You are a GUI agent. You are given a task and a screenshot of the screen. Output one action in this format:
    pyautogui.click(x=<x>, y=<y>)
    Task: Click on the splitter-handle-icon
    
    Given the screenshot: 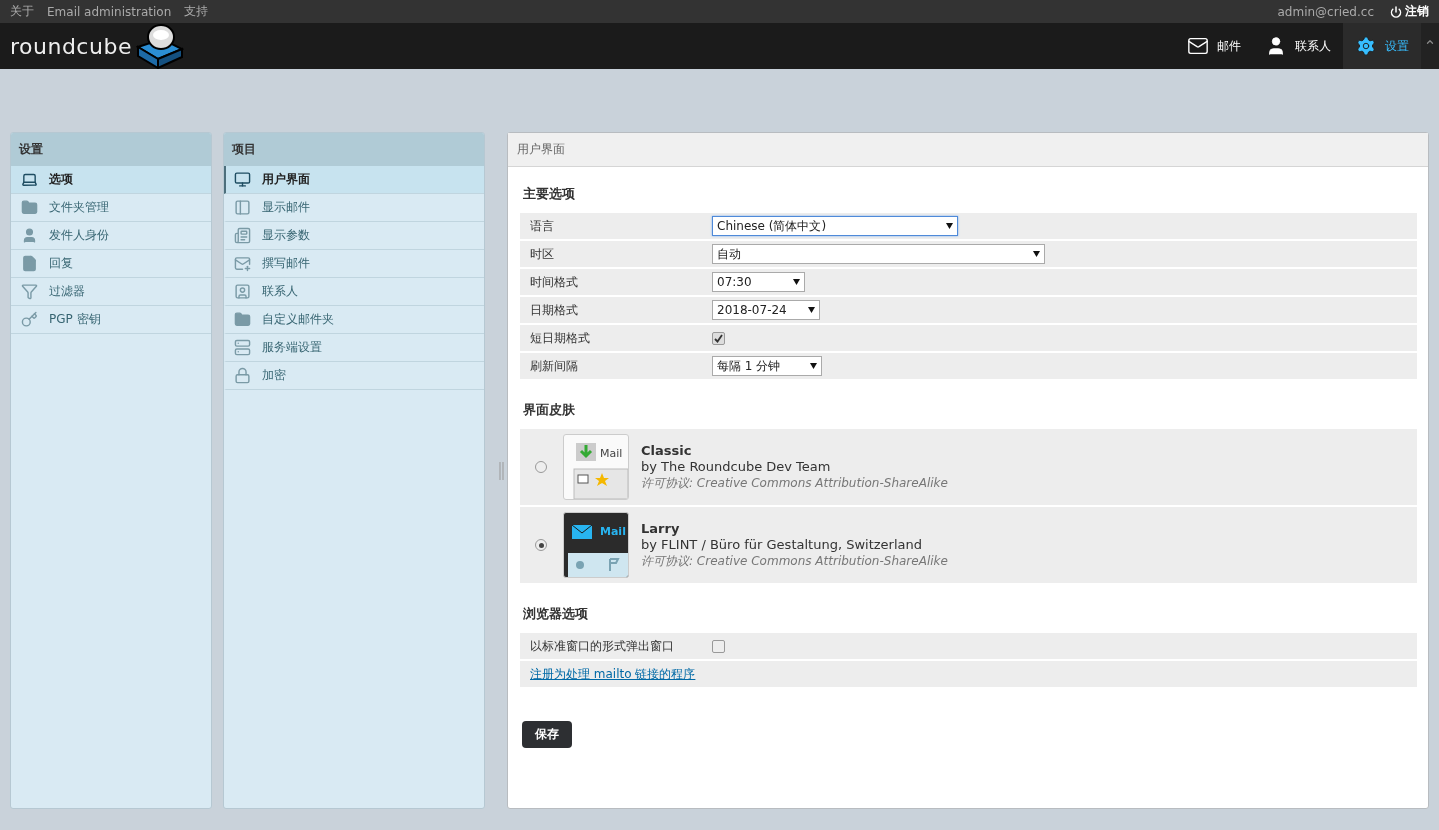 What is the action you would take?
    pyautogui.click(x=501, y=470)
    